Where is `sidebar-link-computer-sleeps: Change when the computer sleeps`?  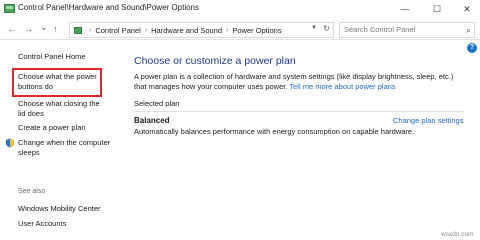 sidebar-link-computer-sleeps: Change when the computer sleeps is located at coordinates (65, 148).